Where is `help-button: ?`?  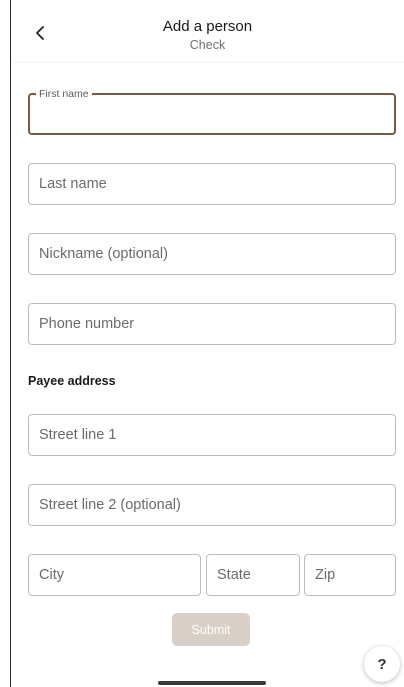 help-button: ? is located at coordinates (382, 664).